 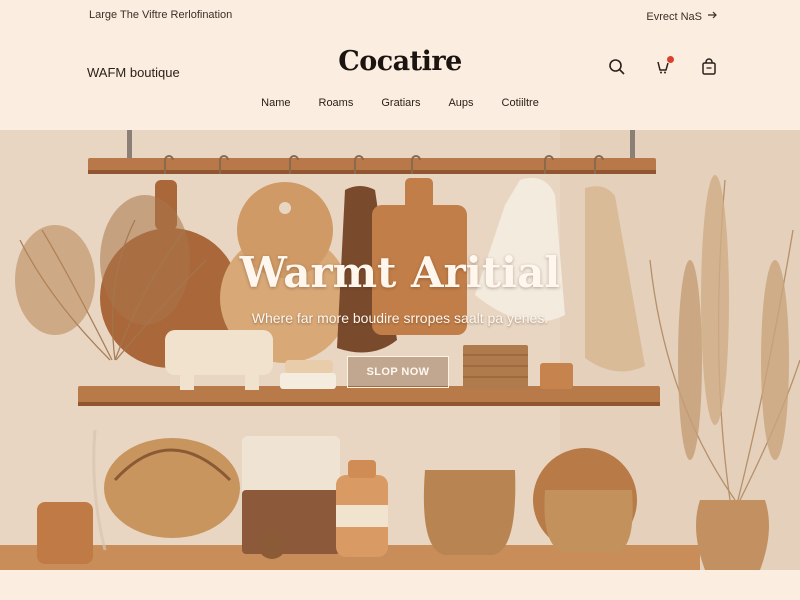 I want to click on nav-item-gratiars: Gratiars, so click(x=400, y=103).